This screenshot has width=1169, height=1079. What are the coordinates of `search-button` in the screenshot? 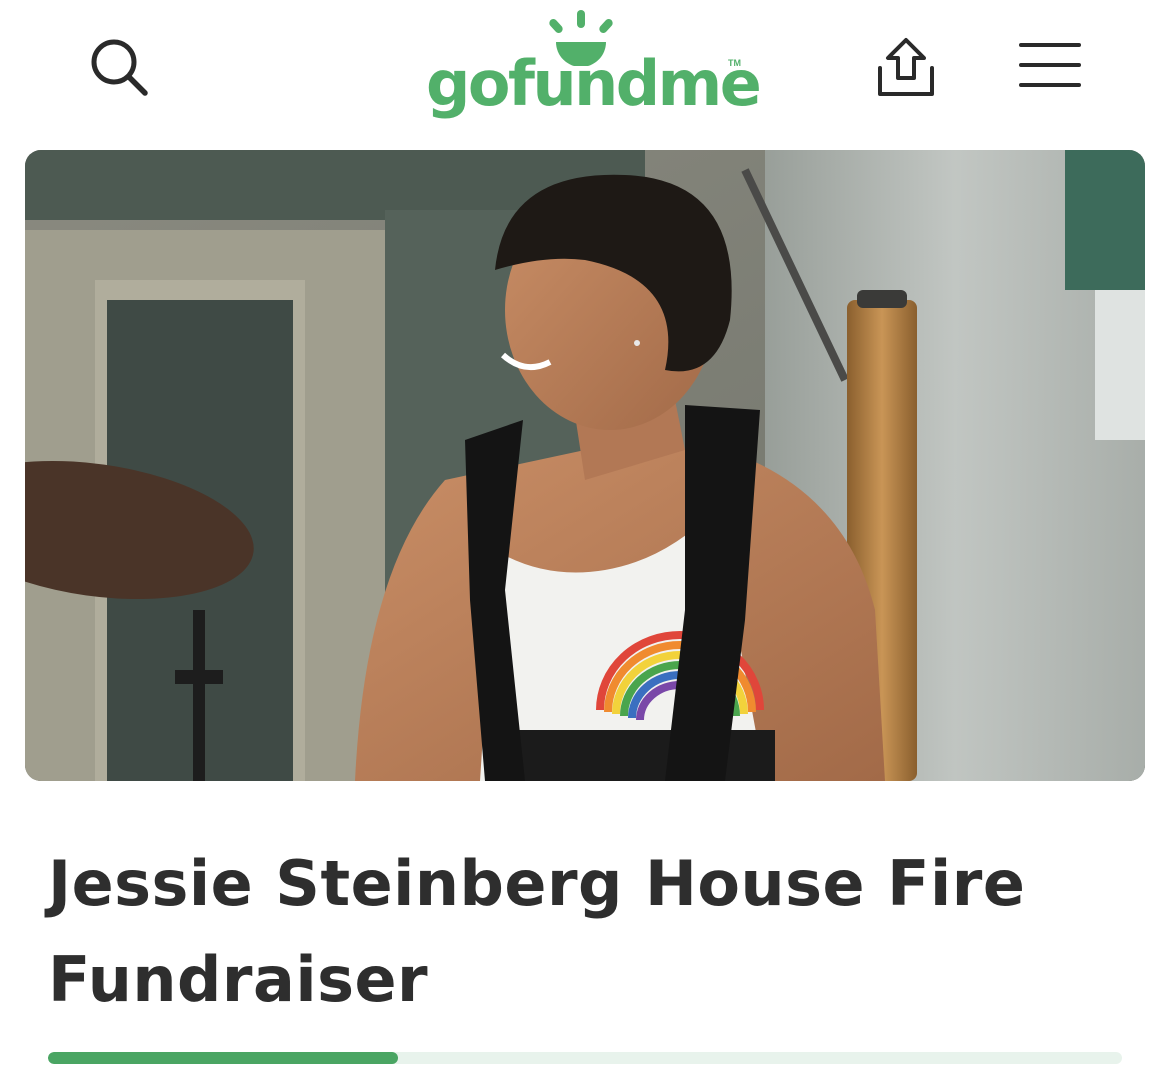 It's located at (119, 67).